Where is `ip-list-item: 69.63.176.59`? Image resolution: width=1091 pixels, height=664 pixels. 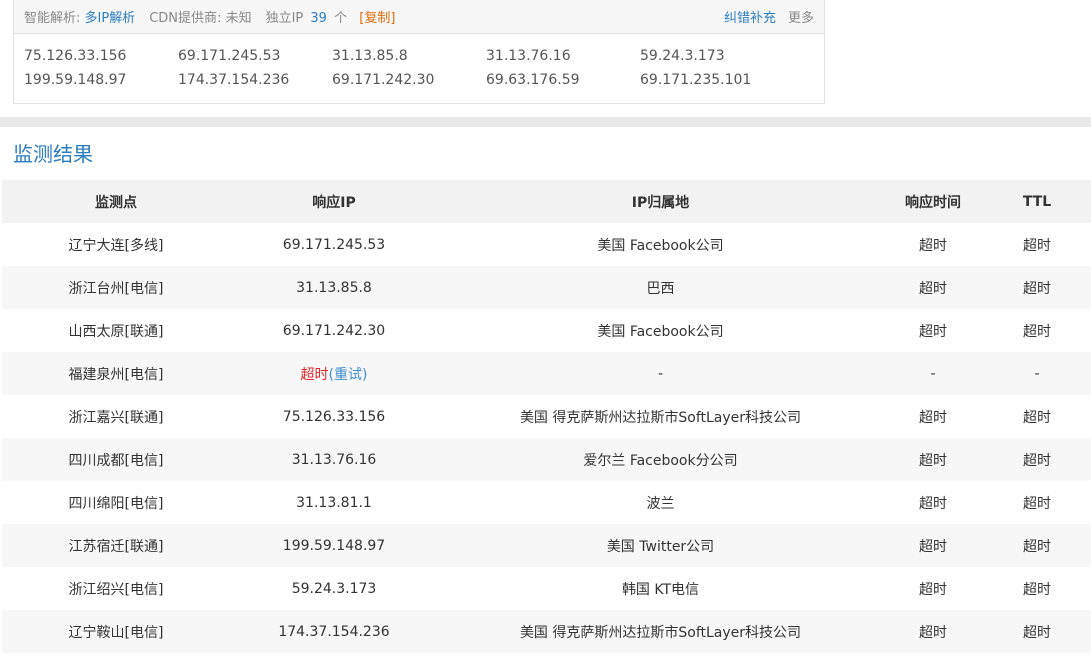 ip-list-item: 69.63.176.59 is located at coordinates (533, 80).